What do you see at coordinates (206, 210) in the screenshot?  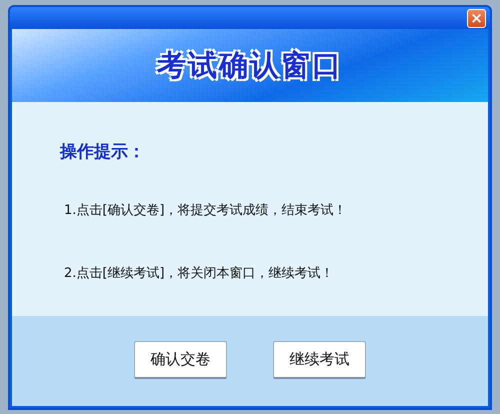 I see `tip-text: 1.点击[确认交卷]，将提交考试成绩，结束考试！` at bounding box center [206, 210].